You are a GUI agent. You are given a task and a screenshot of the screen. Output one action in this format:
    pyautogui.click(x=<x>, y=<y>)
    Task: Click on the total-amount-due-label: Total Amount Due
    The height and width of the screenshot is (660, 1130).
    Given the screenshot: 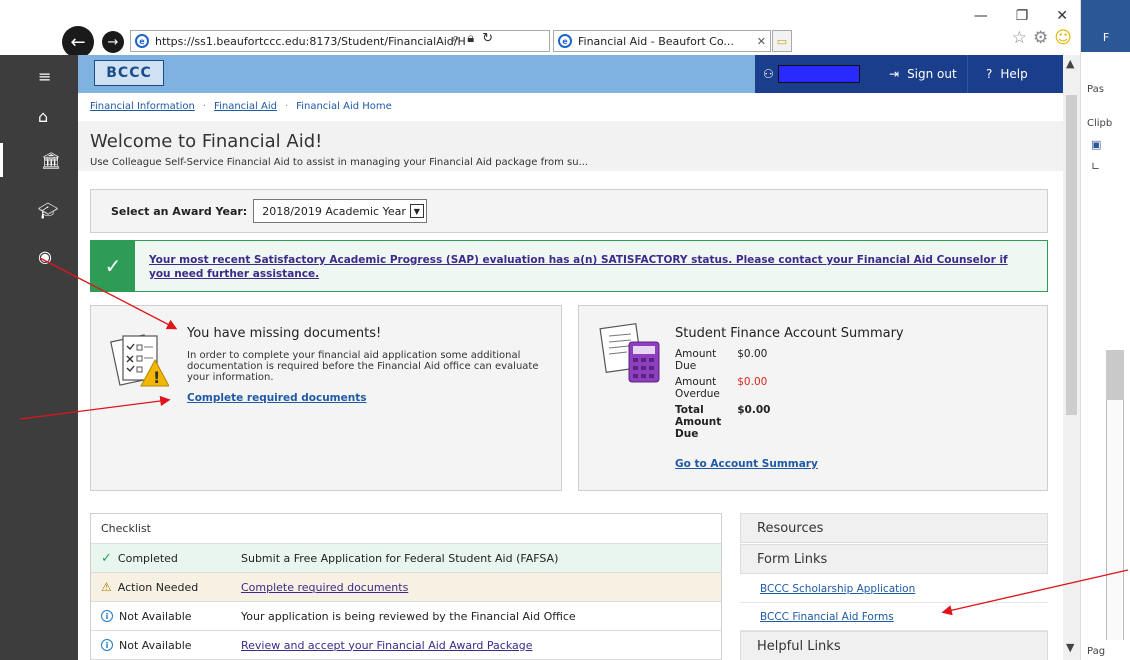 What is the action you would take?
    pyautogui.click(x=698, y=422)
    